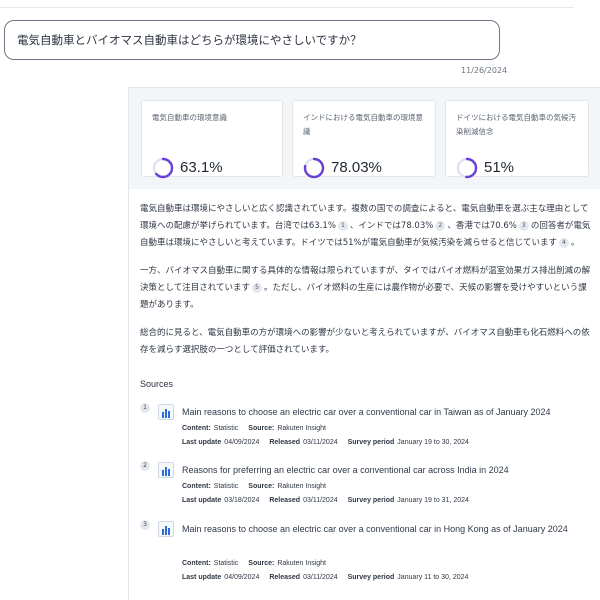 This screenshot has height=600, width=600. I want to click on stat-title: ドイツにおける電気自動車の気候汚染削減信念, so click(516, 124).